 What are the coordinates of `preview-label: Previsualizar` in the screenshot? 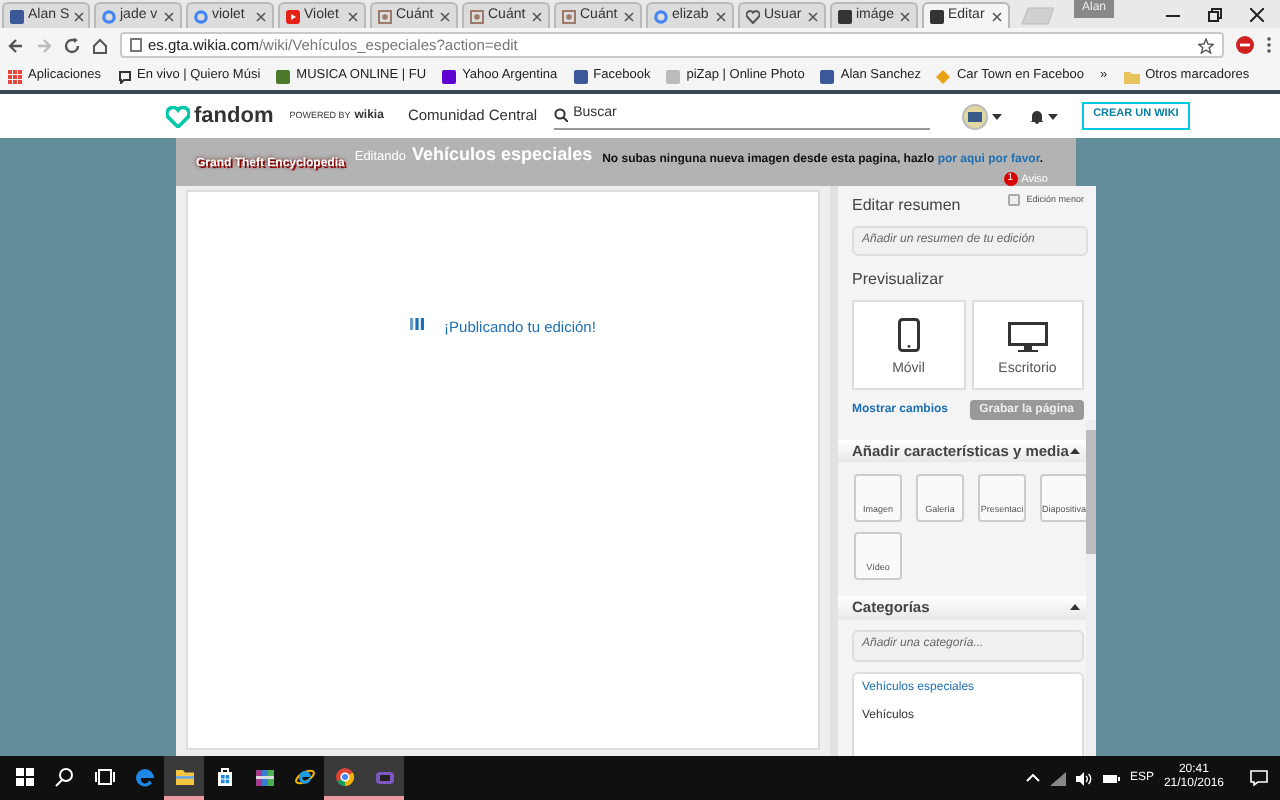 It's located at (898, 280).